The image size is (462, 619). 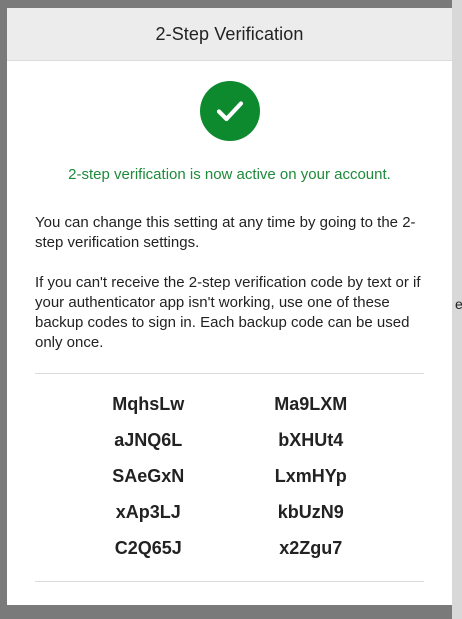 I want to click on backup-code: xAp3LJ, so click(x=148, y=512).